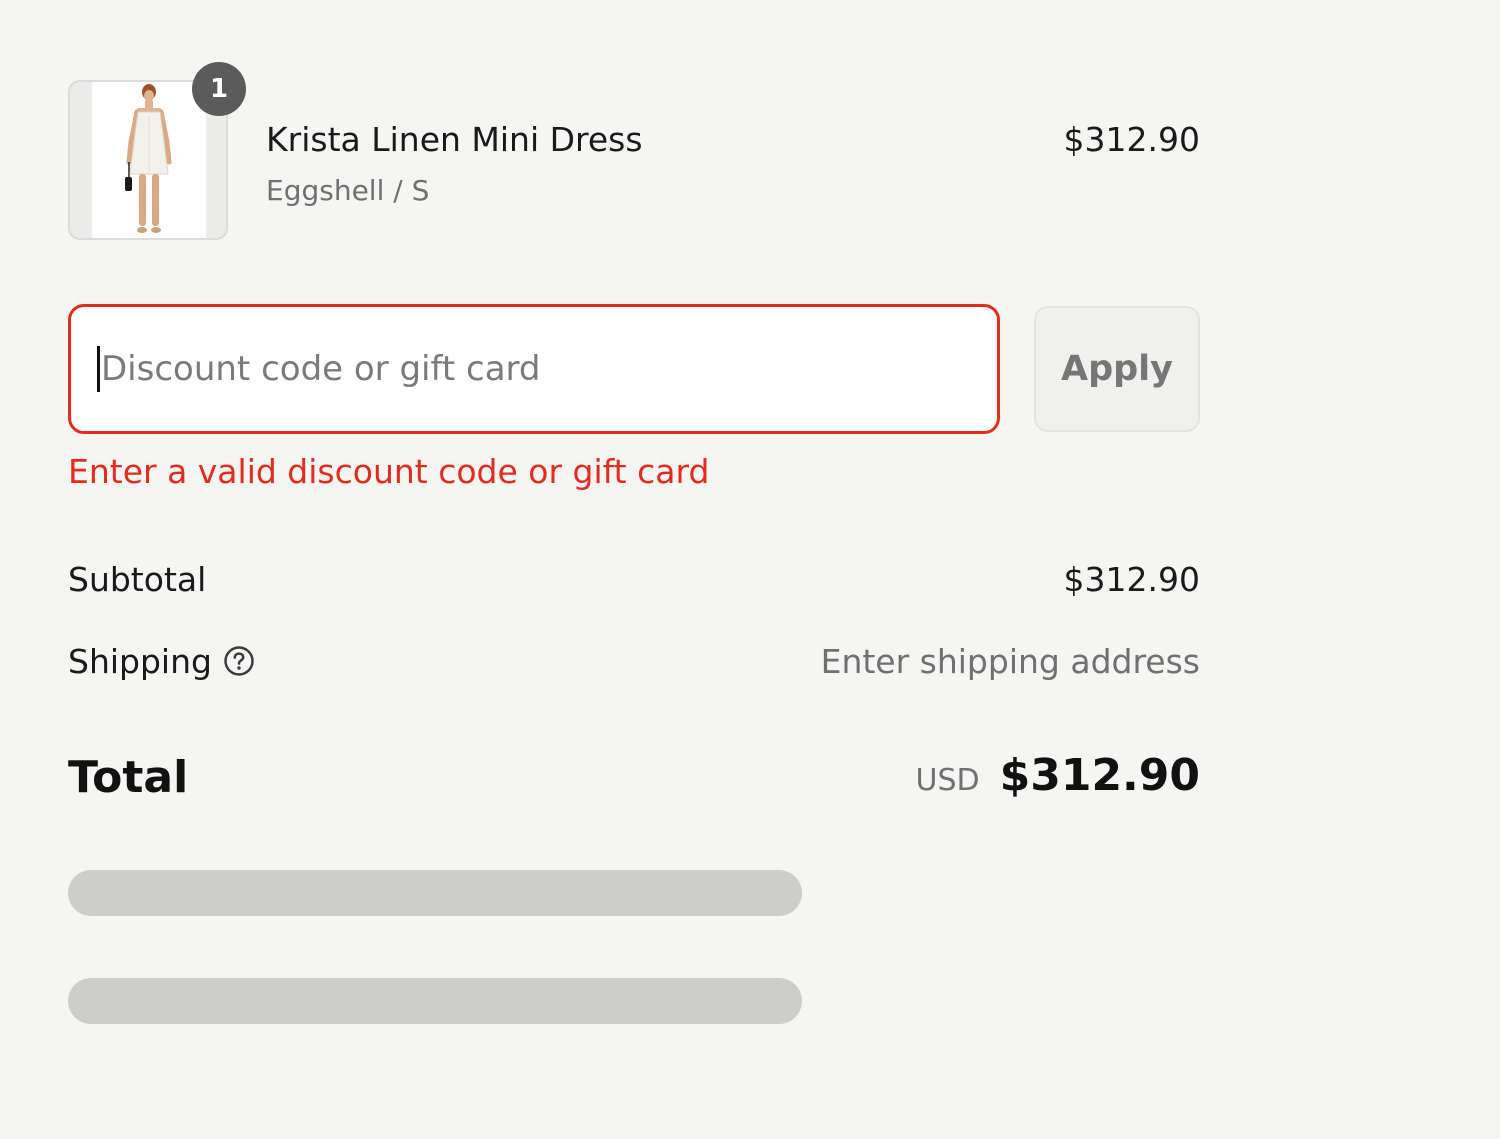 This screenshot has height=1139, width=1500. I want to click on subtotal-label: Subtotal, so click(137, 579).